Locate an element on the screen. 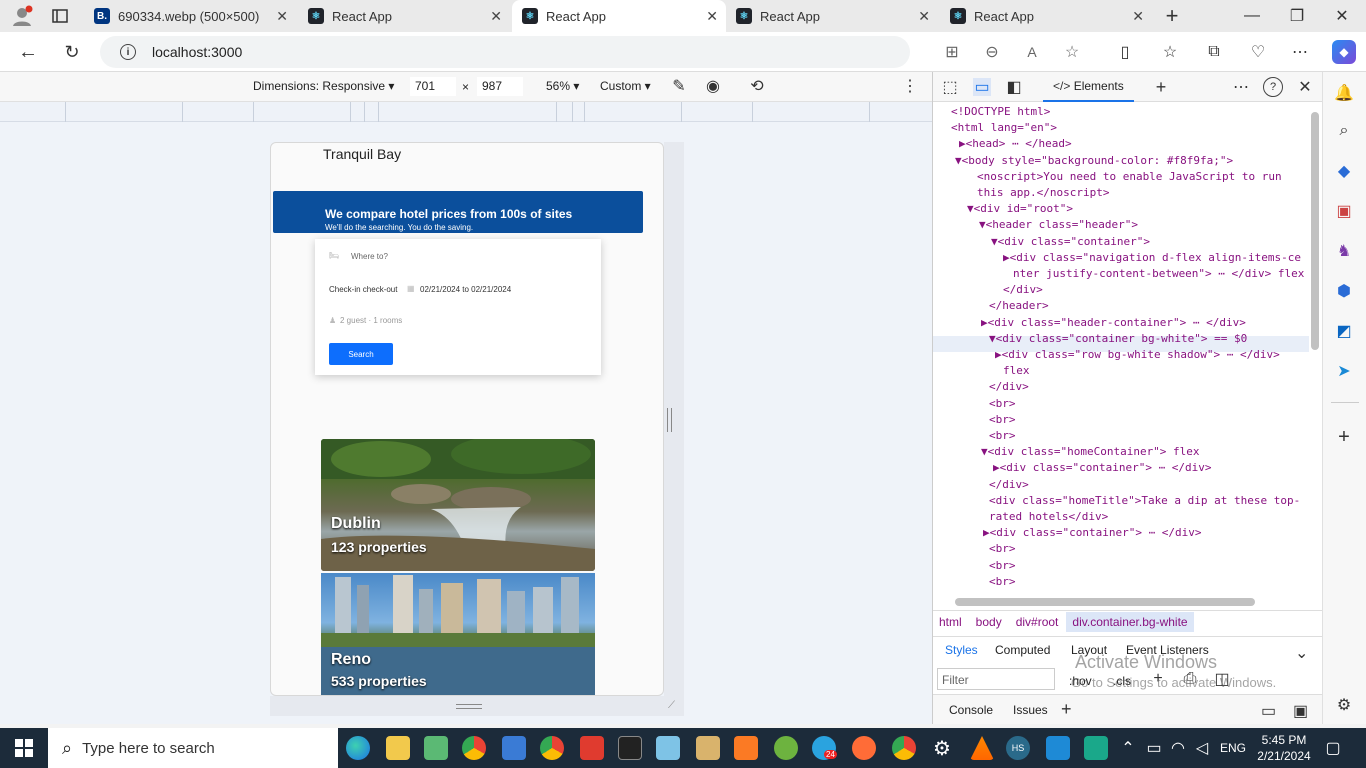  files-icon is located at coordinates (668, 748).